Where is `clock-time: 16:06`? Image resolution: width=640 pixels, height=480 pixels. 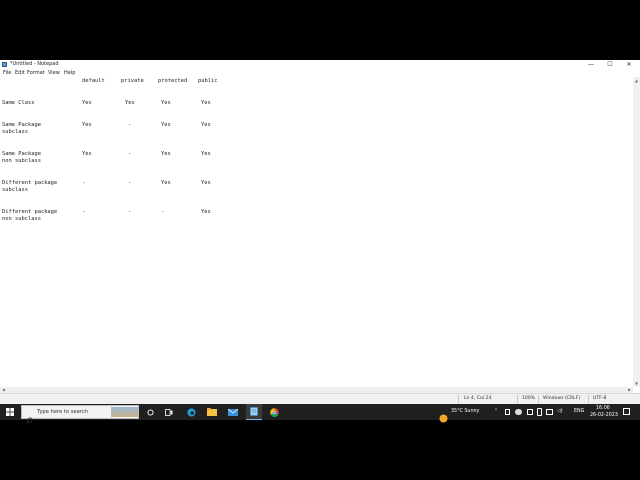
clock-time: 16:06 is located at coordinates (603, 408).